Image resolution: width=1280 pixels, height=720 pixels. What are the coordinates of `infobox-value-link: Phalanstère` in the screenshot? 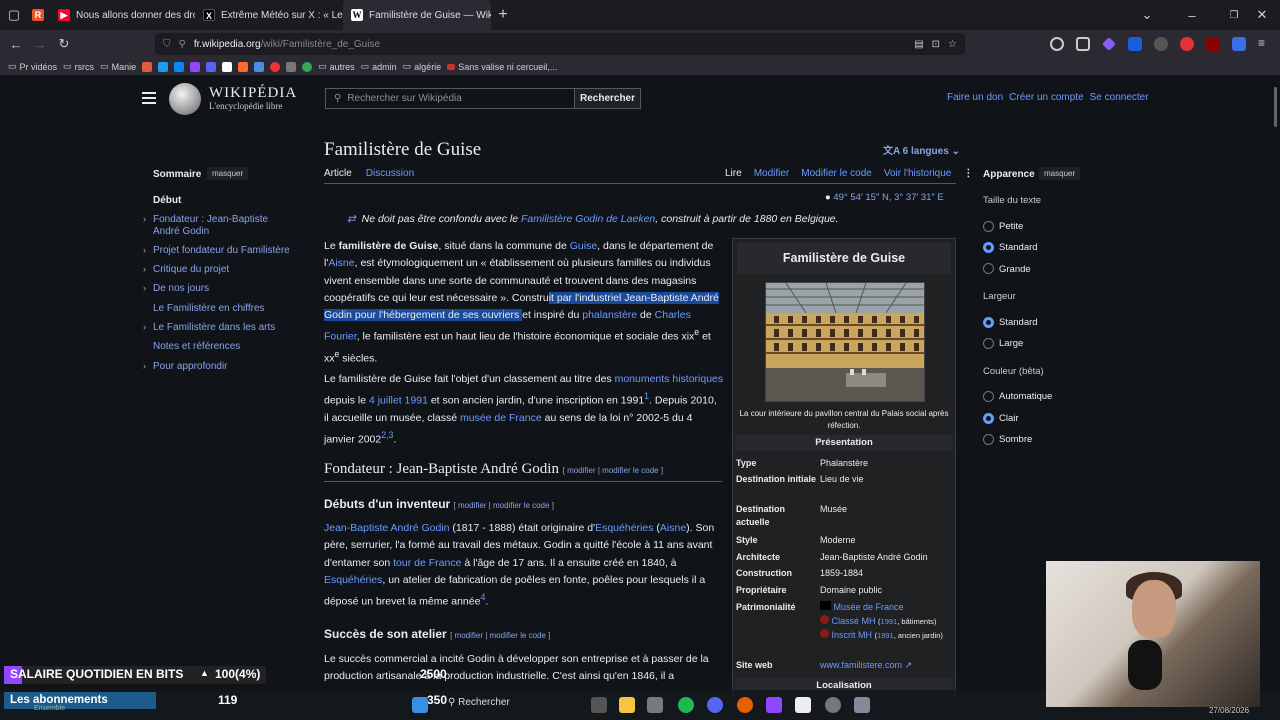 It's located at (885, 463).